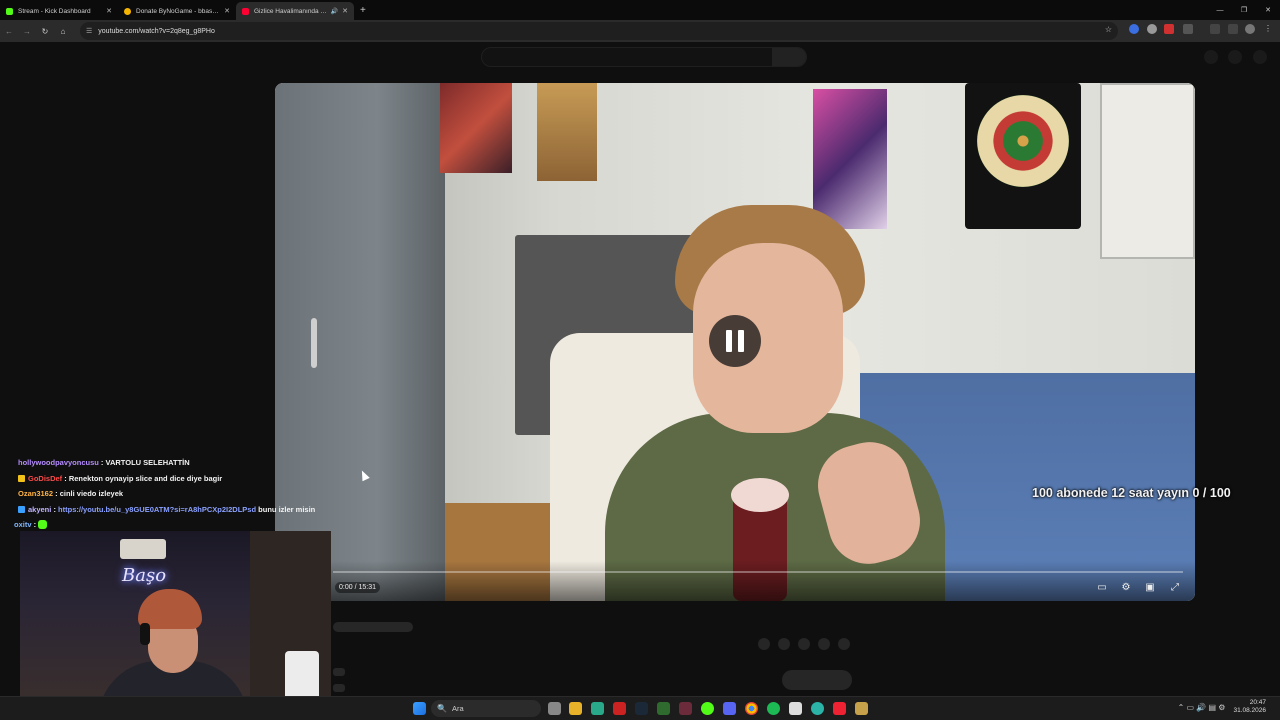  I want to click on dartboard, so click(1023, 156).